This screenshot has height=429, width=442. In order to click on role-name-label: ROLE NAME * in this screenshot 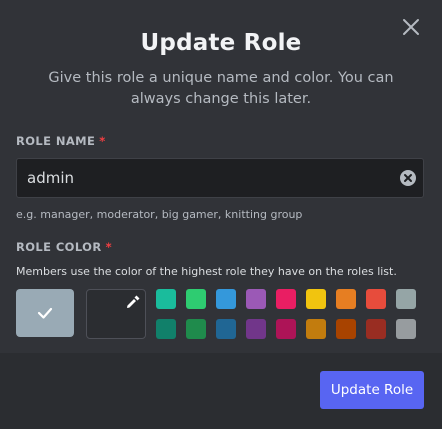, I will do `click(61, 141)`.